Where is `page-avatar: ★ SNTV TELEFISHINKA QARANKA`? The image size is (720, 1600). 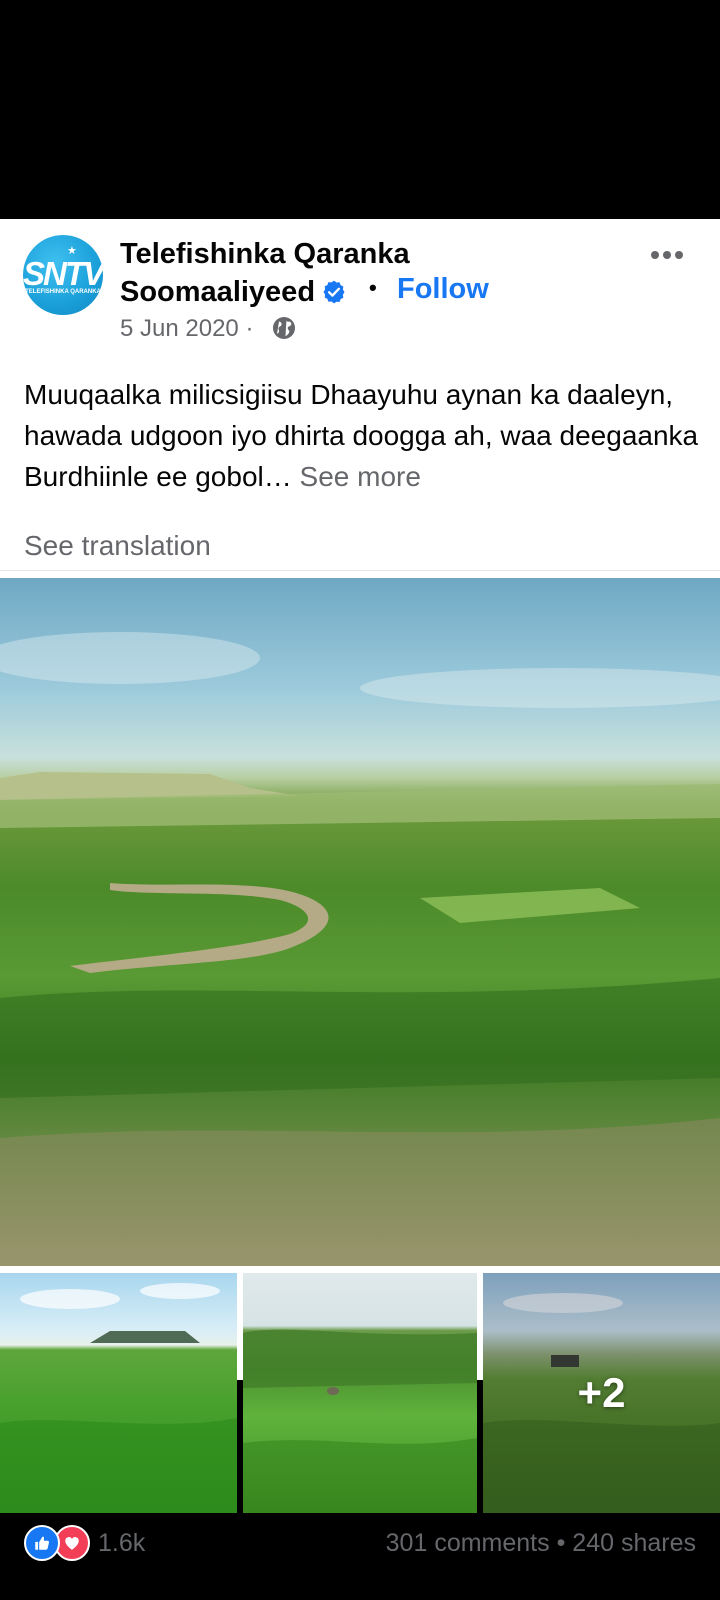 page-avatar: ★ SNTV TELEFISHINKA QARANKA is located at coordinates (63, 275).